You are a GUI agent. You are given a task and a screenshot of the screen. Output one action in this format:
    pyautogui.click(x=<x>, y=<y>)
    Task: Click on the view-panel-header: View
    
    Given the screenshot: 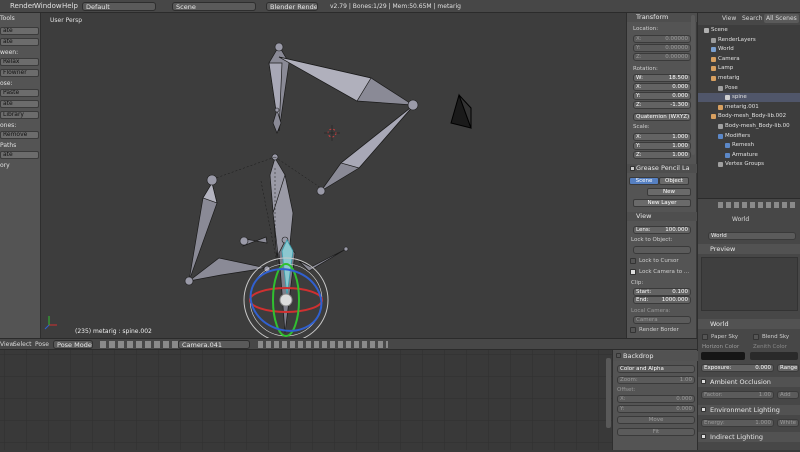 What is the action you would take?
    pyautogui.click(x=662, y=216)
    